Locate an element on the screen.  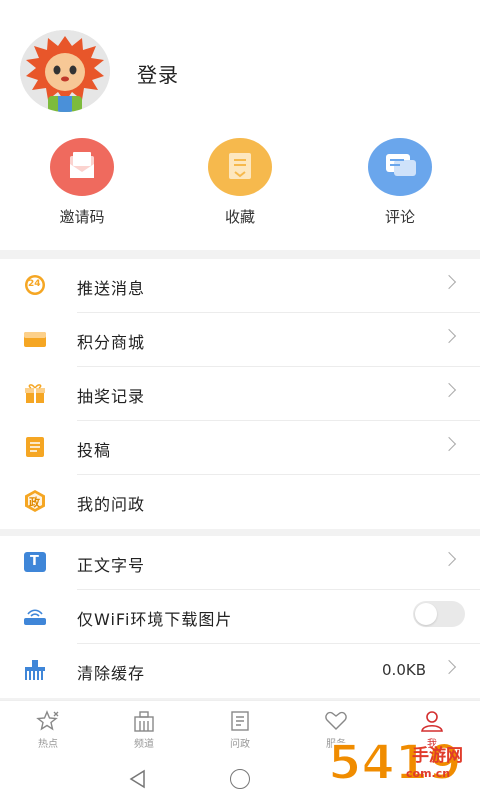
clear-cache-icon is located at coordinates (35, 670).